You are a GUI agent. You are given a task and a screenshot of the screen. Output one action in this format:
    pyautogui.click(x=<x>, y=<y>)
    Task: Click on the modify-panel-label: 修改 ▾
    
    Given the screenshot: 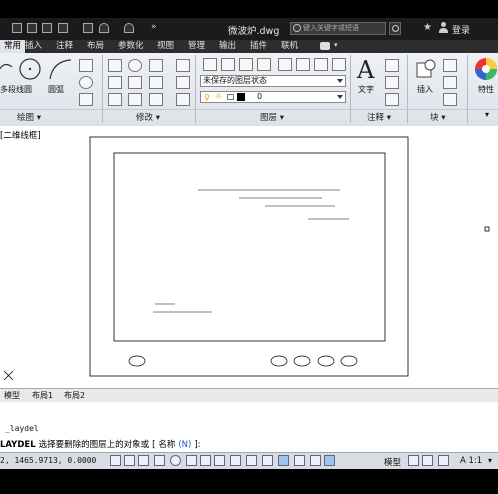 What is the action you would take?
    pyautogui.click(x=148, y=117)
    